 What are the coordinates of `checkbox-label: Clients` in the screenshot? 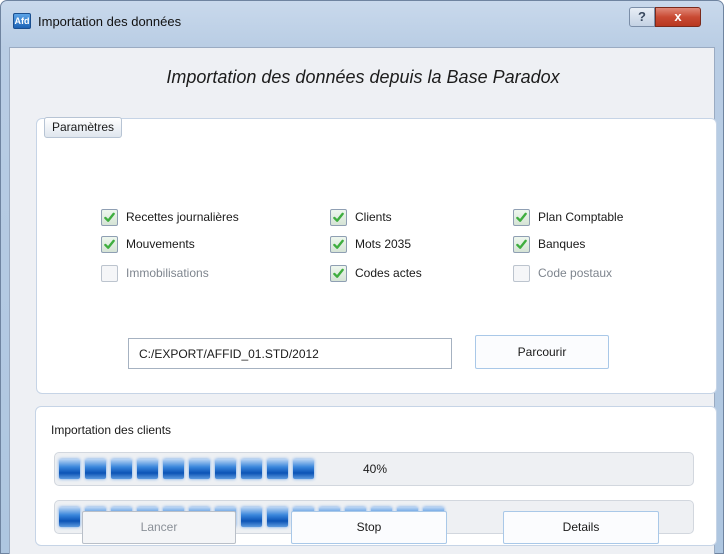 It's located at (373, 217).